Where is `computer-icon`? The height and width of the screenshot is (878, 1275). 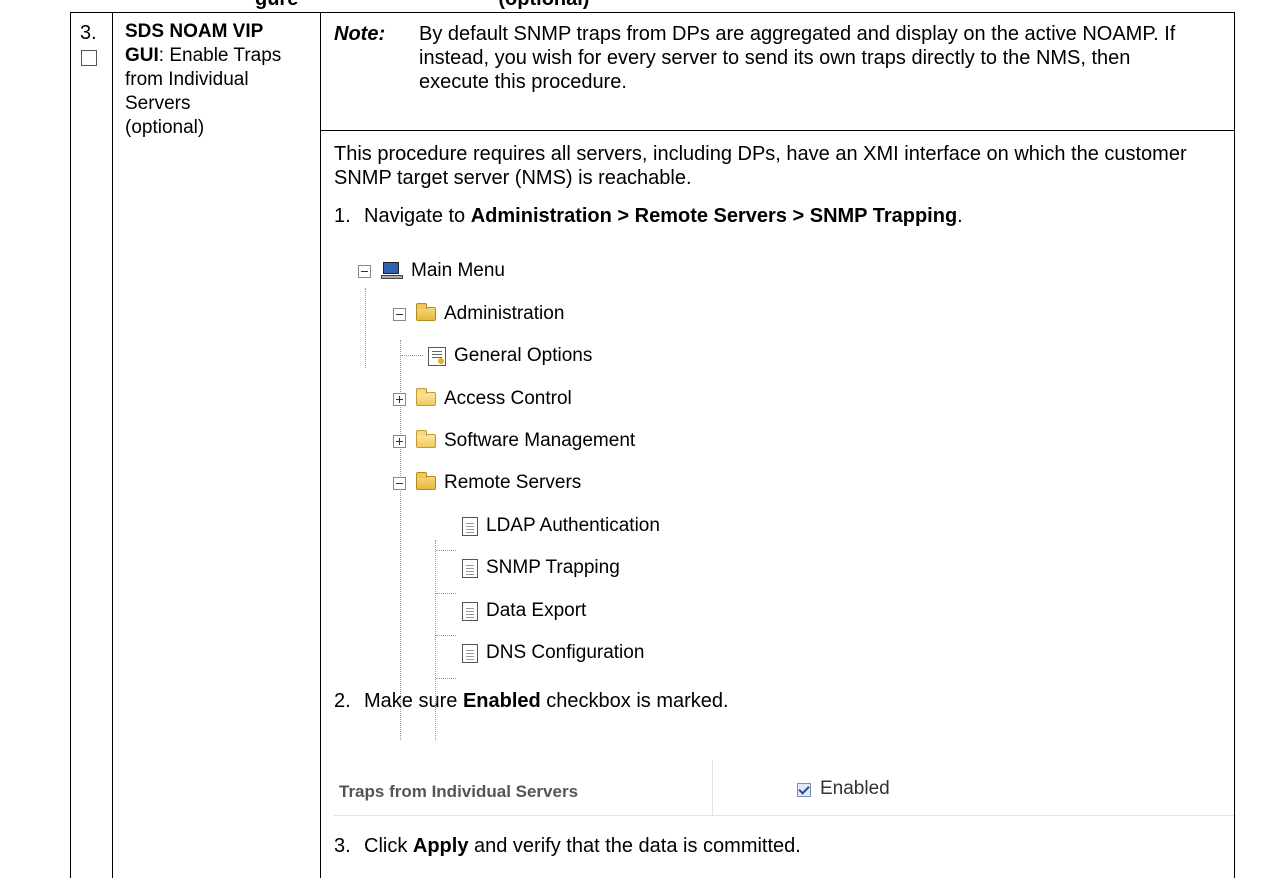 computer-icon is located at coordinates (392, 271).